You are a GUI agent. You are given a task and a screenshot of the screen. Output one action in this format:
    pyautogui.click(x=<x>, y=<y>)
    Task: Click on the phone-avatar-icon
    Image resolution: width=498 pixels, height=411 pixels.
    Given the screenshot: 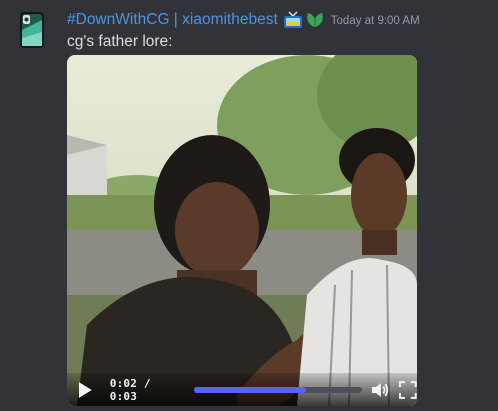 What is the action you would take?
    pyautogui.click(x=32, y=30)
    